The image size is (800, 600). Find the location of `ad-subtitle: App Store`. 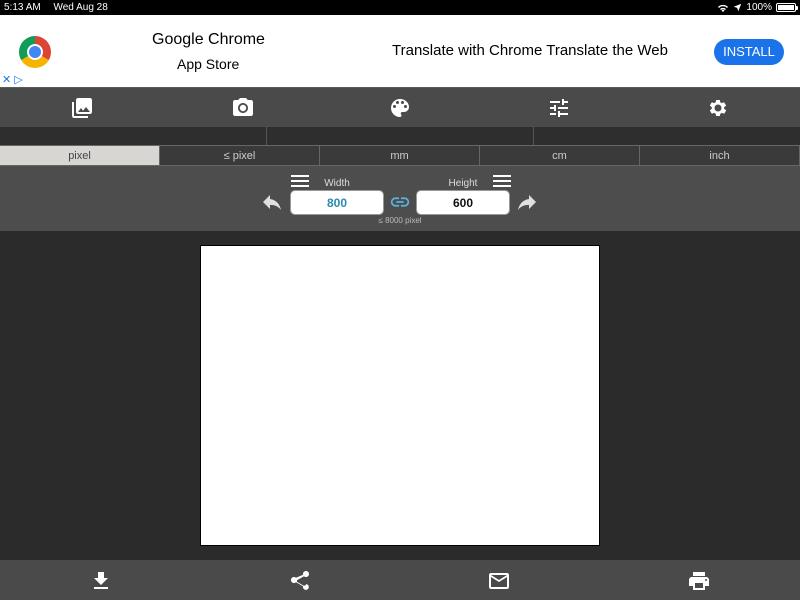

ad-subtitle: App Store is located at coordinates (208, 64).